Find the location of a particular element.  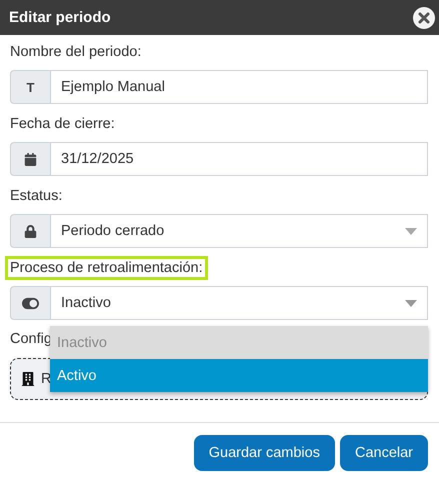

building-icon is located at coordinates (28, 379).